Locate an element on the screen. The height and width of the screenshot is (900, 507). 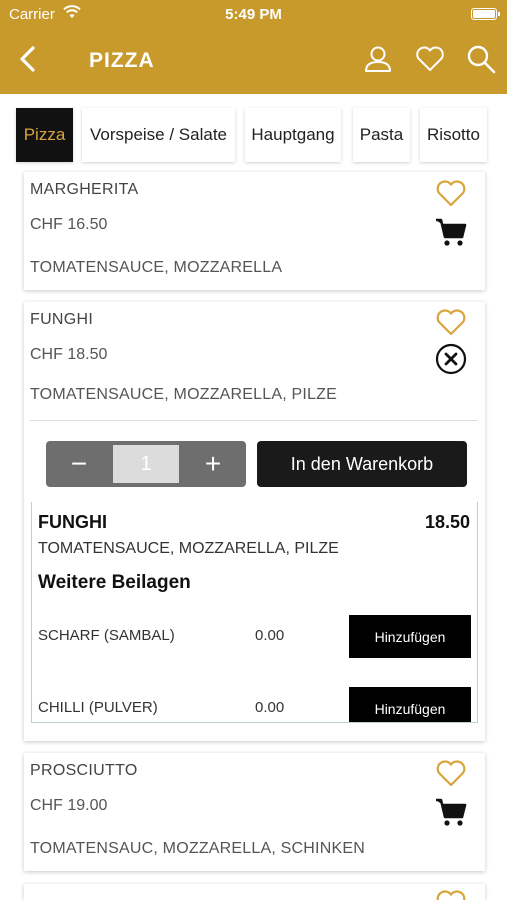
product-description: TOMATENSAUCE, MOZZARELLA, PILZE is located at coordinates (183, 394).